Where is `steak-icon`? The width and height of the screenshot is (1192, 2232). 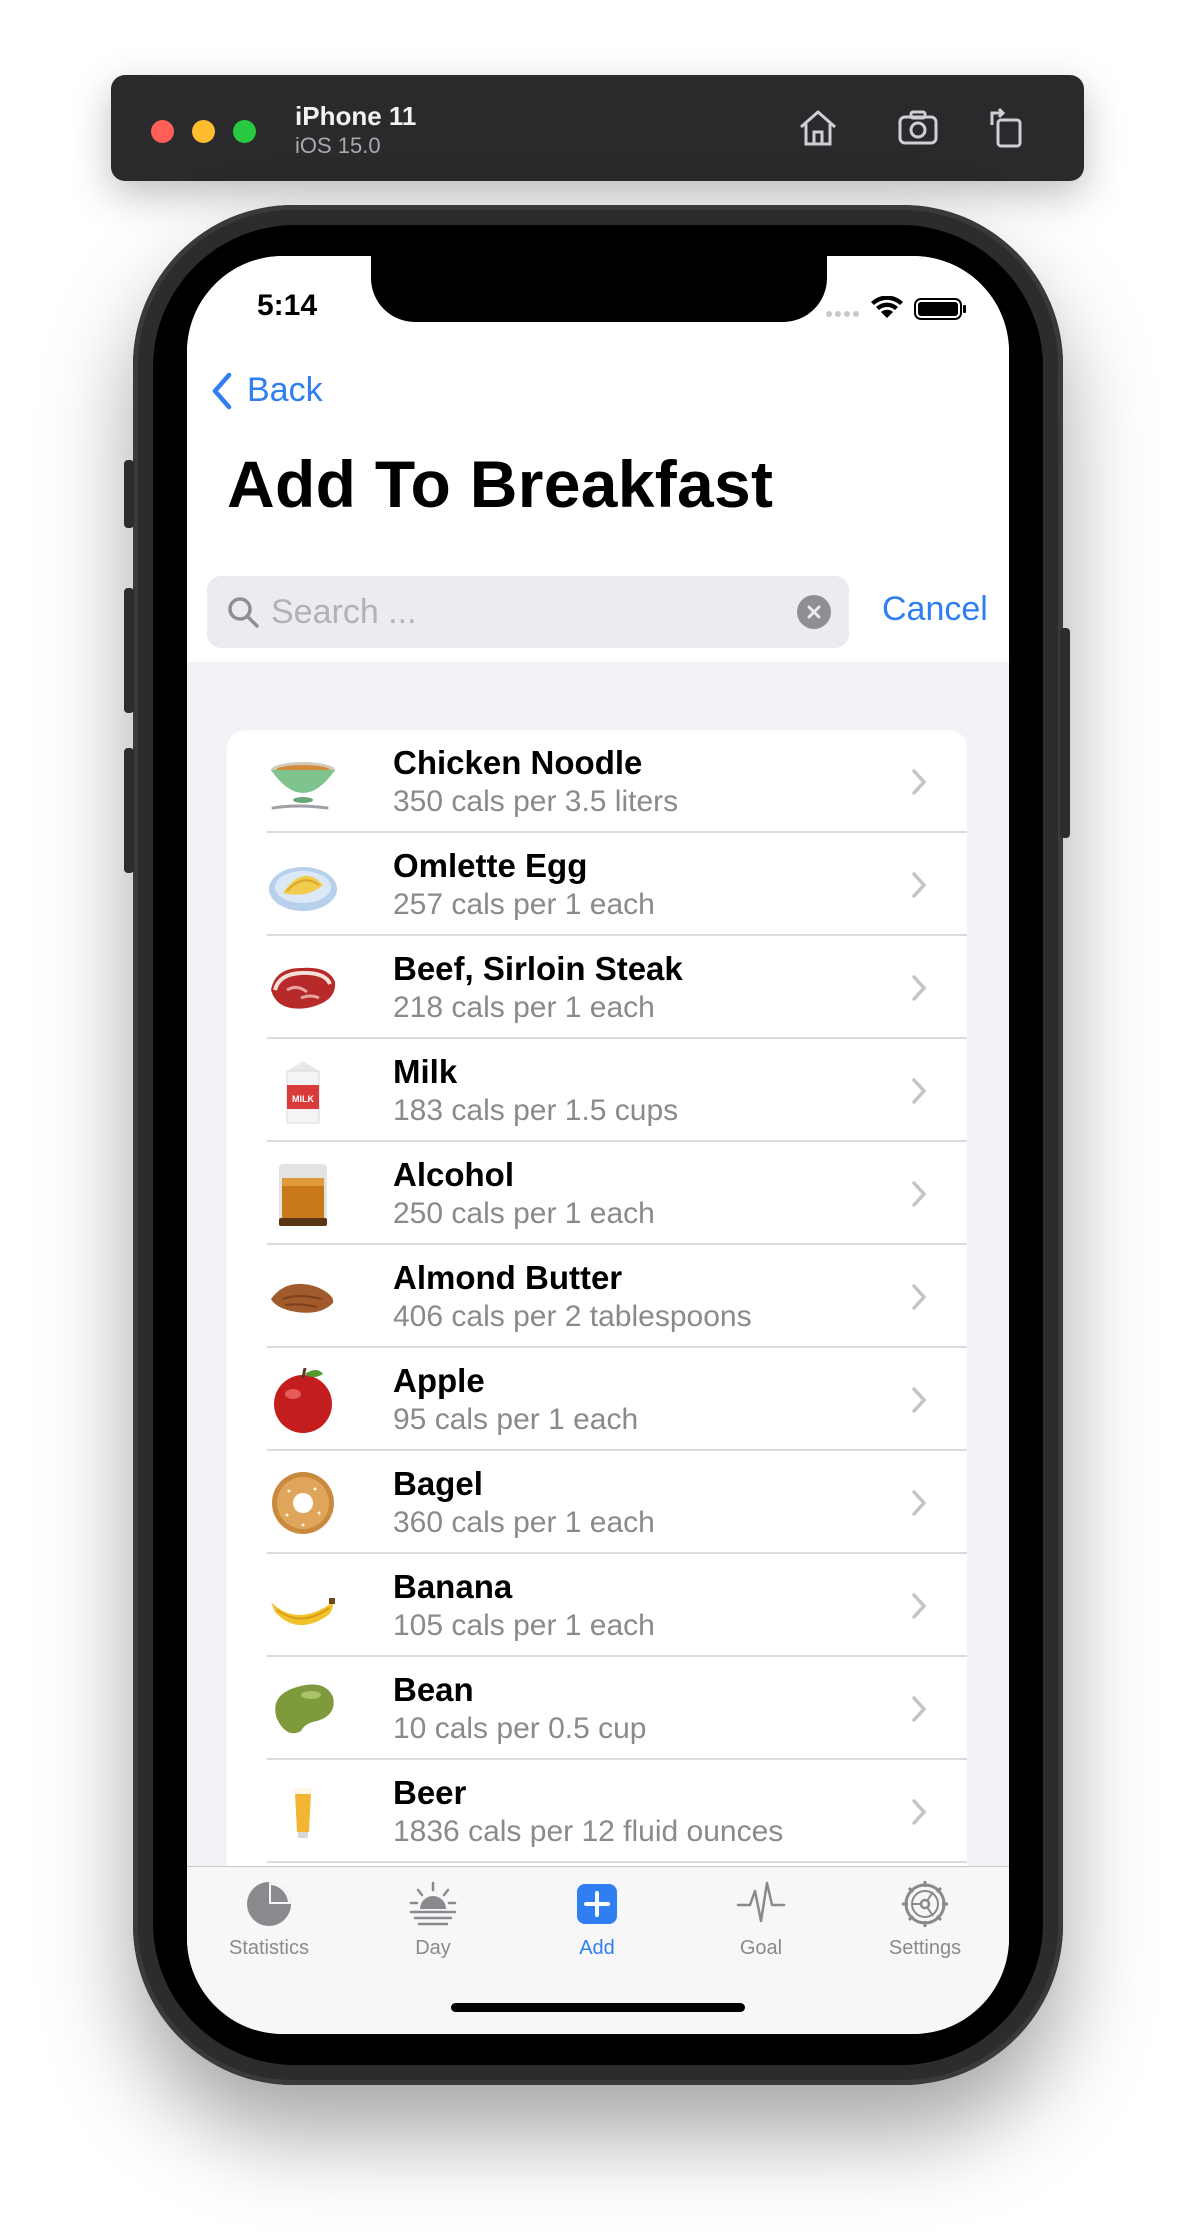
steak-icon is located at coordinates (303, 988).